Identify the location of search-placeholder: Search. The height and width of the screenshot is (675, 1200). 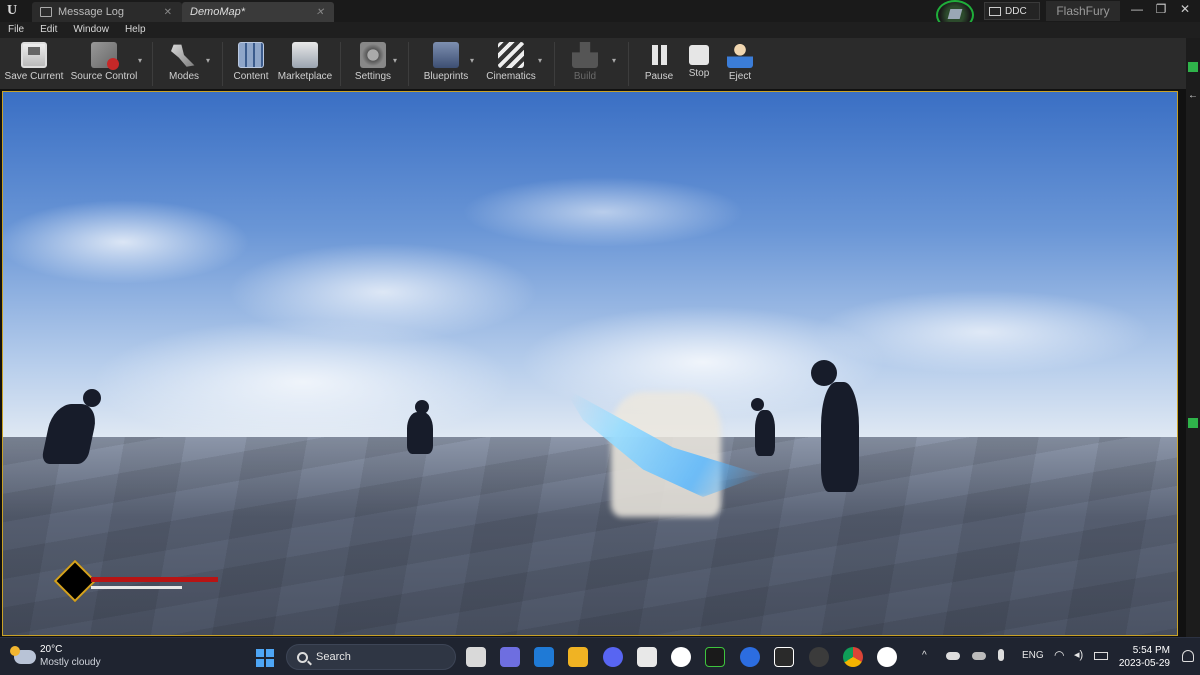
(333, 657).